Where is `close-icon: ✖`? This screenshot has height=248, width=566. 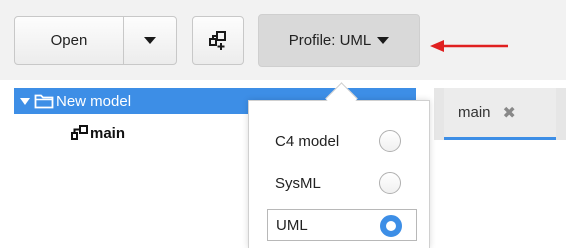
close-icon: ✖ is located at coordinates (509, 113).